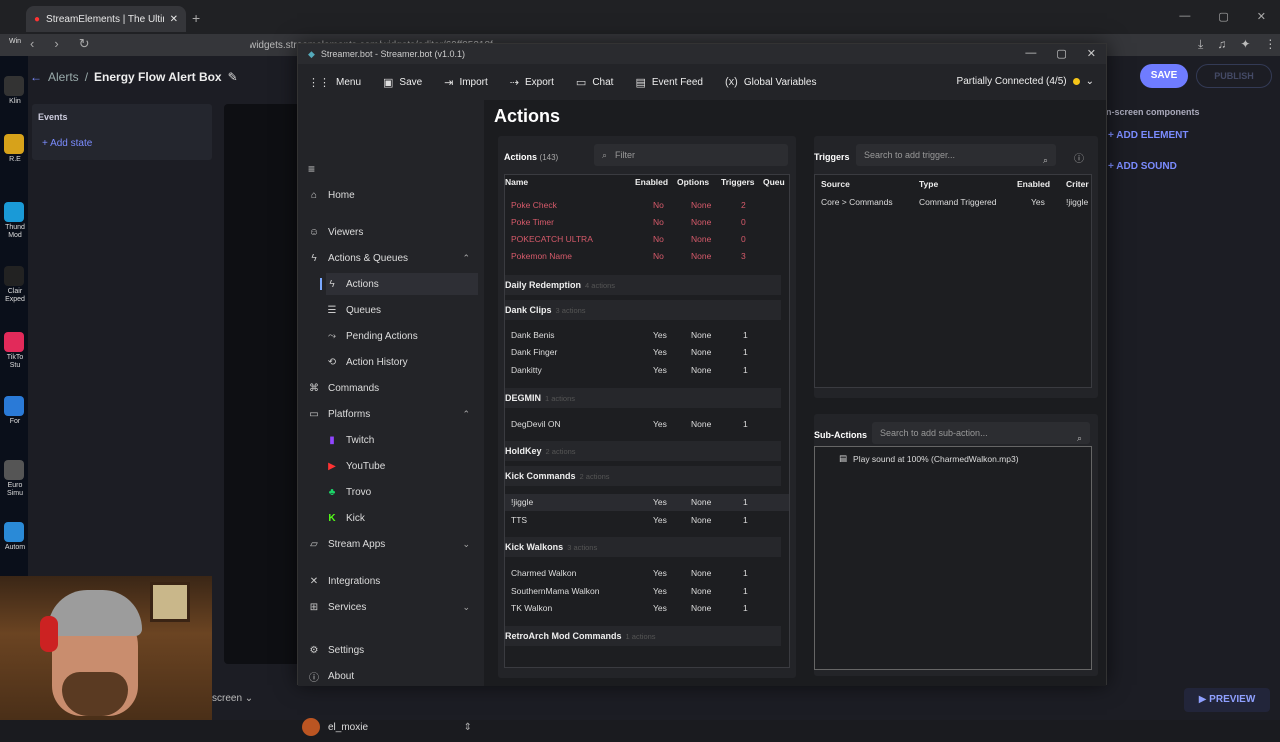  What do you see at coordinates (393, 414) in the screenshot?
I see `nav-platforms: ▭ Platforms ⌃` at bounding box center [393, 414].